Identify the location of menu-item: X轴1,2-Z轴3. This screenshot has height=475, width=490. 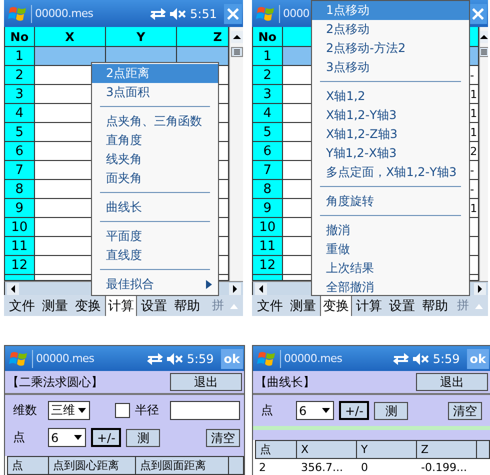
(390, 134).